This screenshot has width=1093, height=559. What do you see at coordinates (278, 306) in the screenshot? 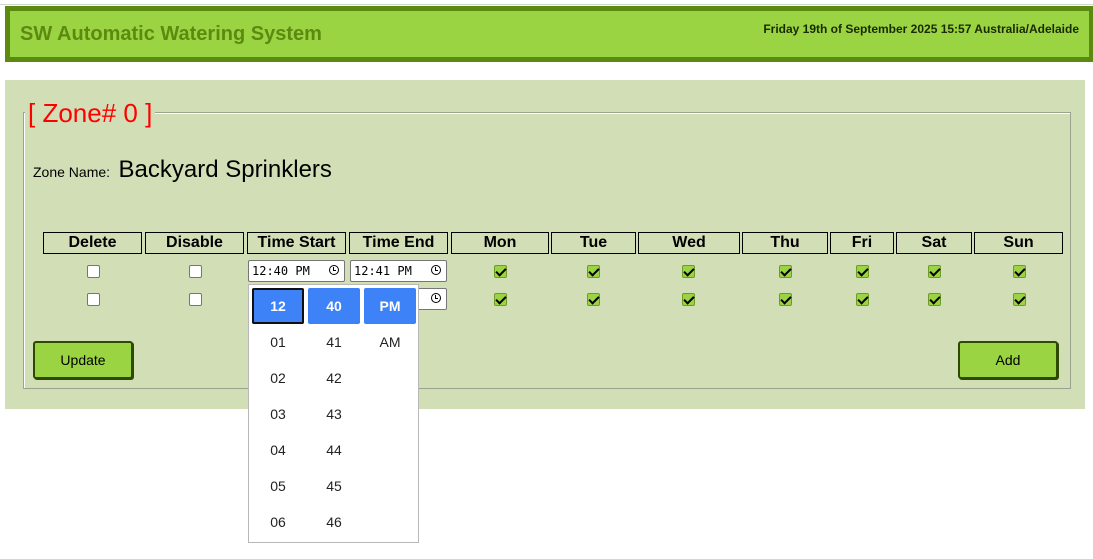
I see `hour-option: 12` at bounding box center [278, 306].